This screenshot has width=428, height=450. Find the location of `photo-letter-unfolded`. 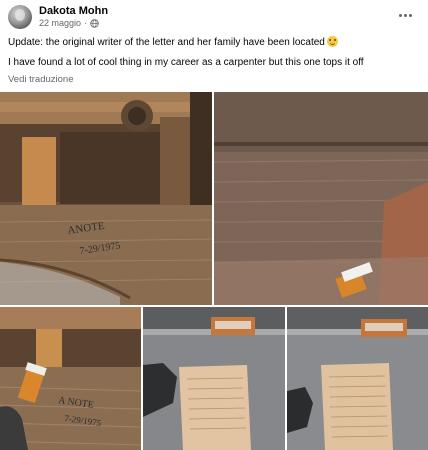

photo-letter-unfolded is located at coordinates (357, 378).